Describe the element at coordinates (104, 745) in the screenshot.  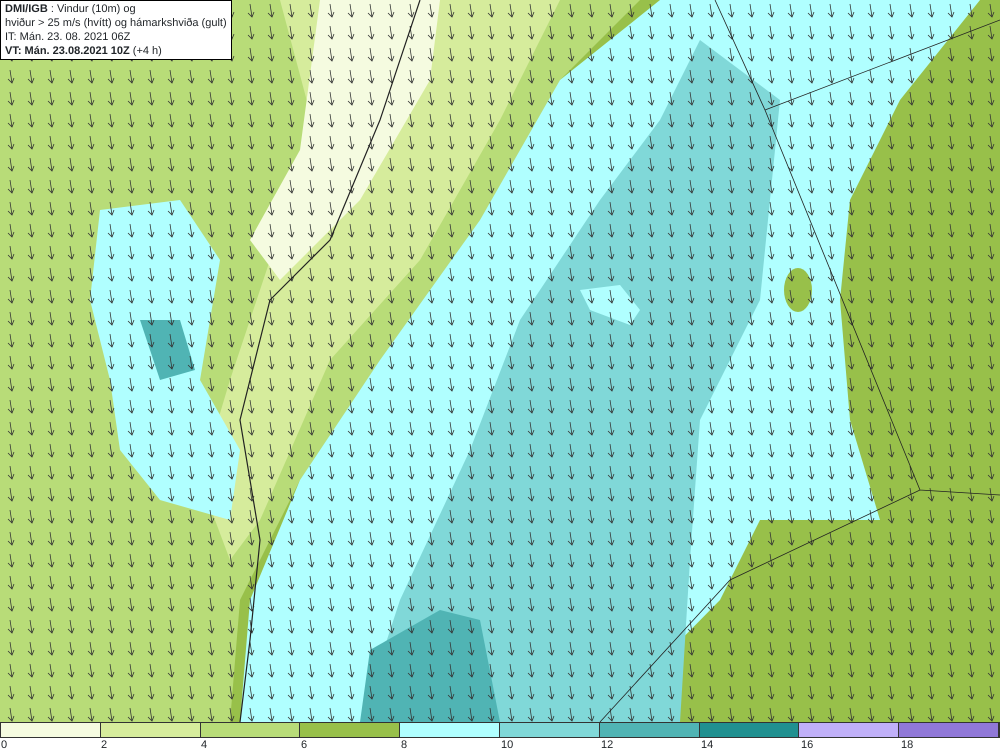
I see `legend-label: 2` at that location.